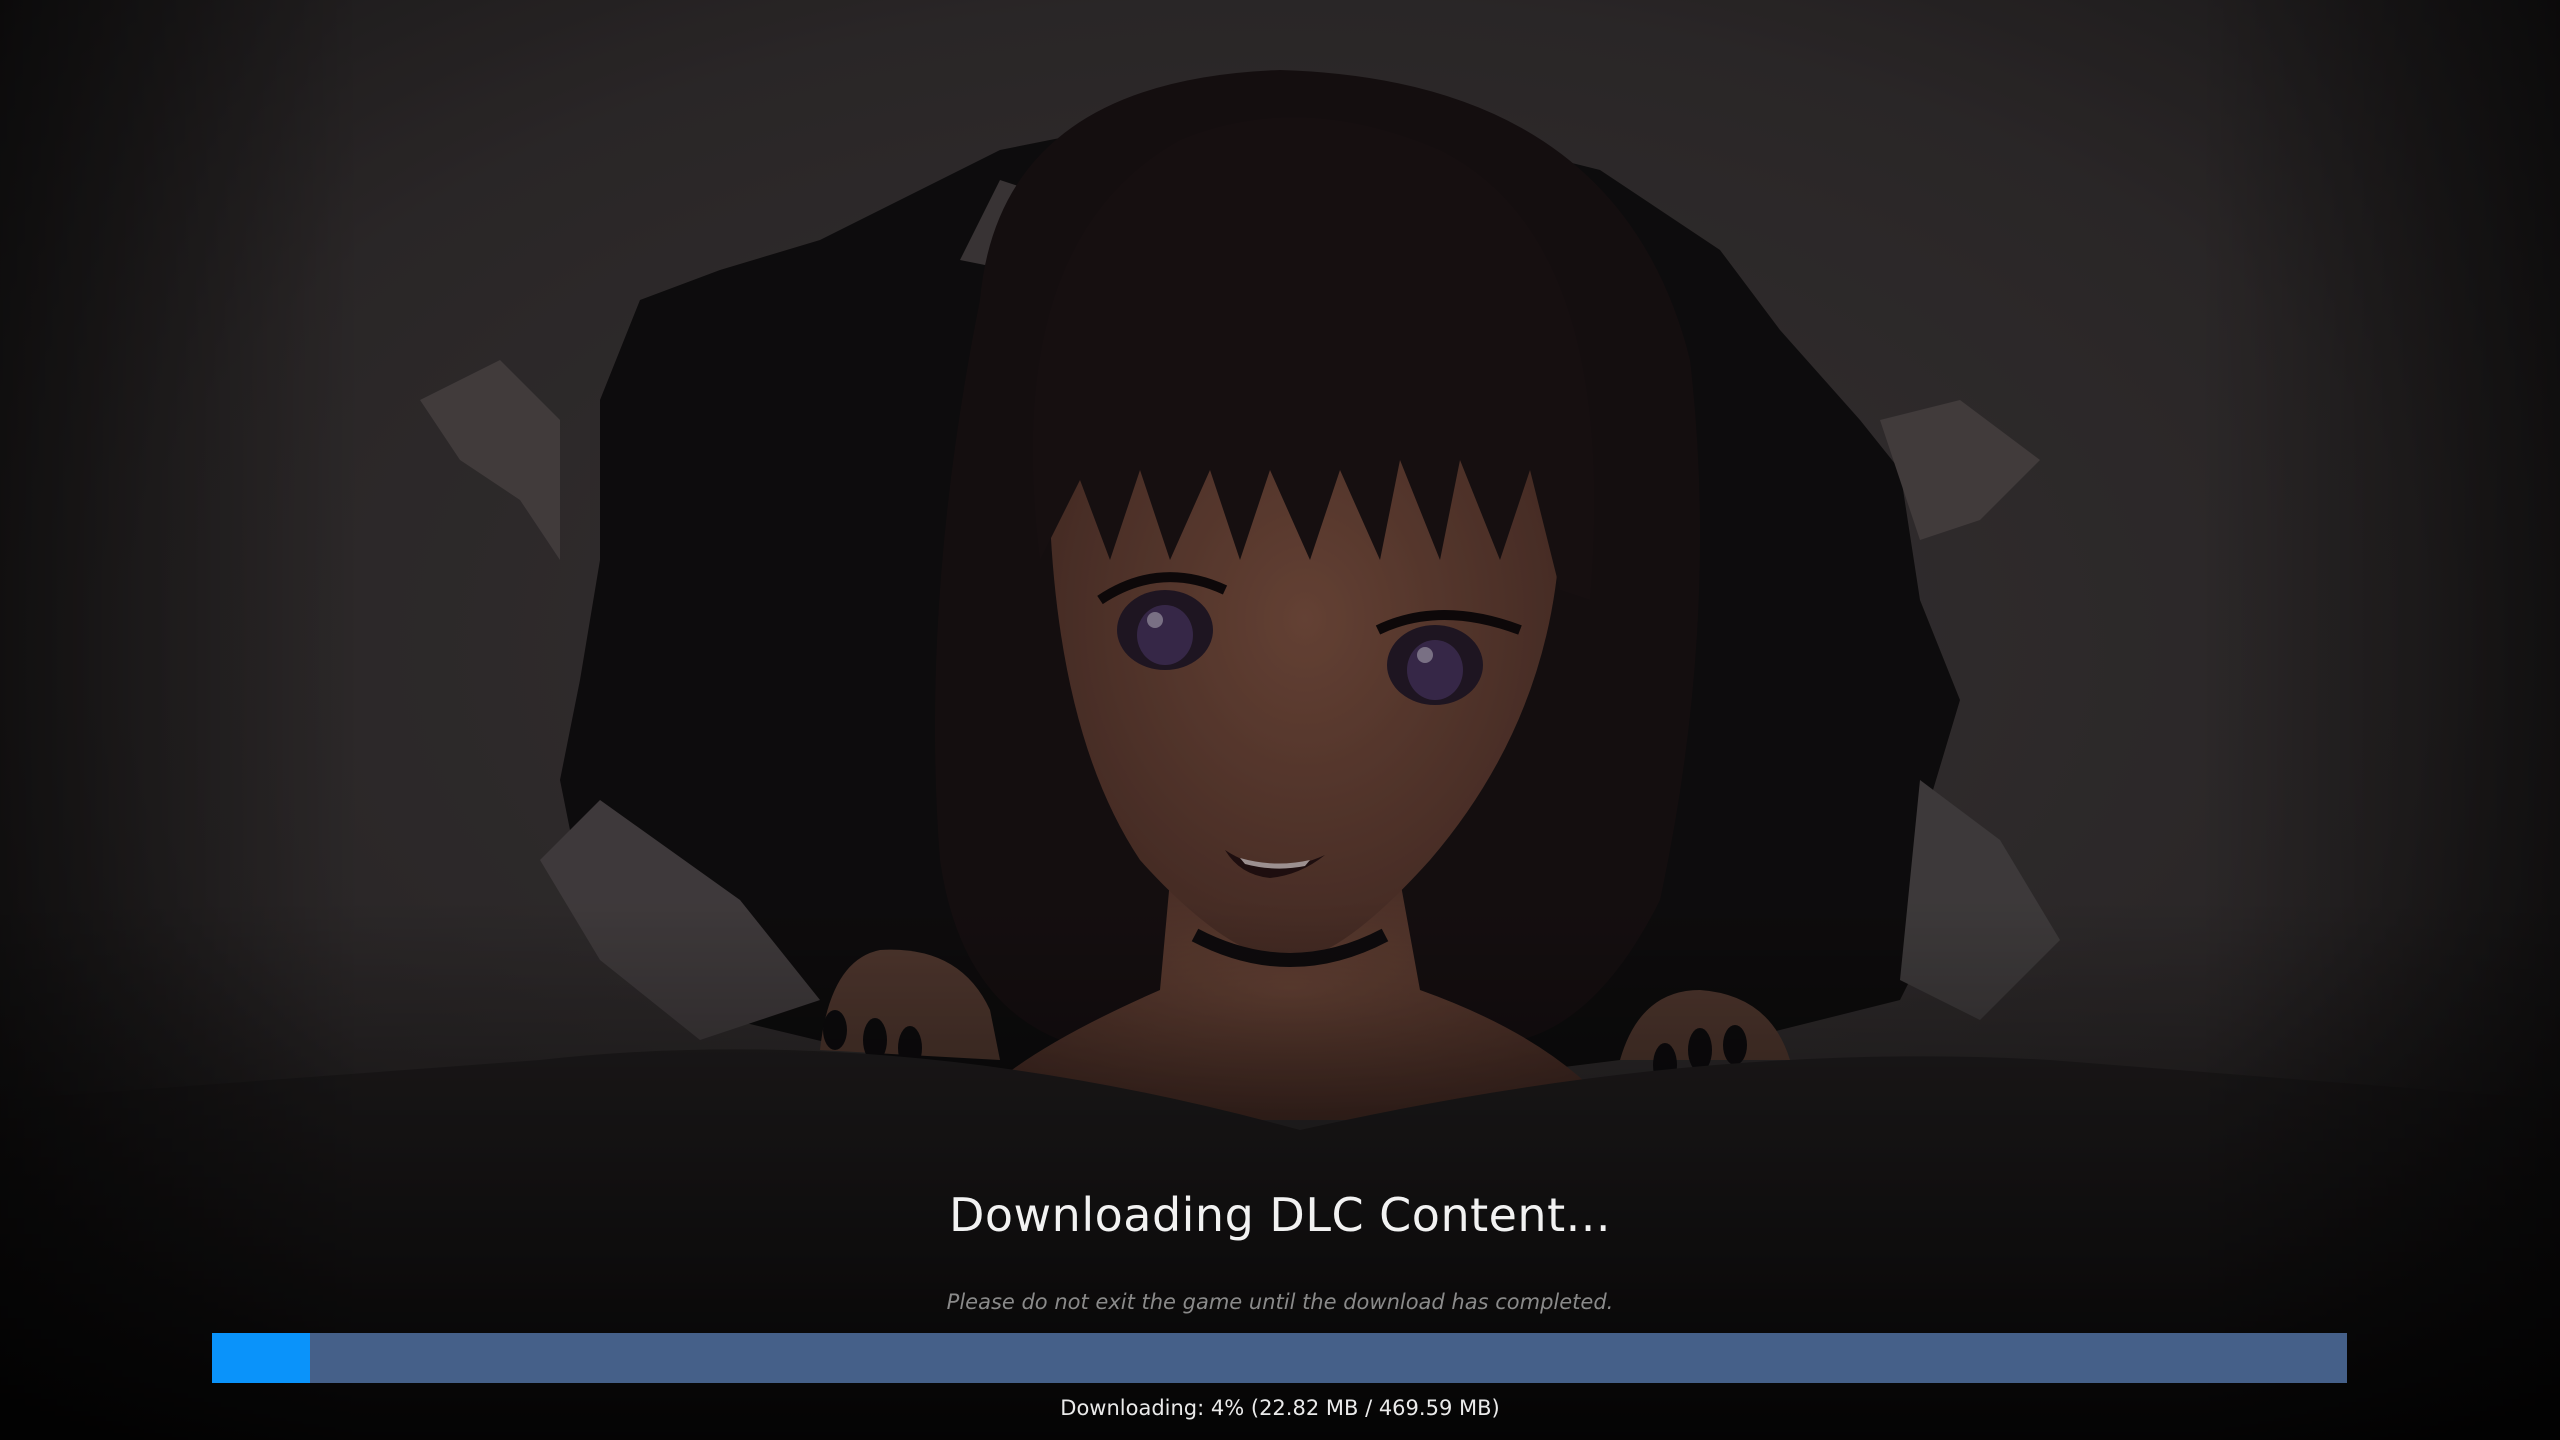  Describe the element at coordinates (261, 1358) in the screenshot. I see `download-progress-fill` at that location.